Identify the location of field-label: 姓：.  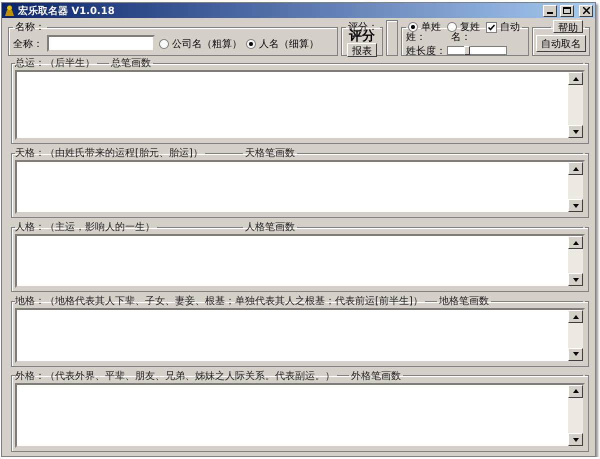
(416, 38).